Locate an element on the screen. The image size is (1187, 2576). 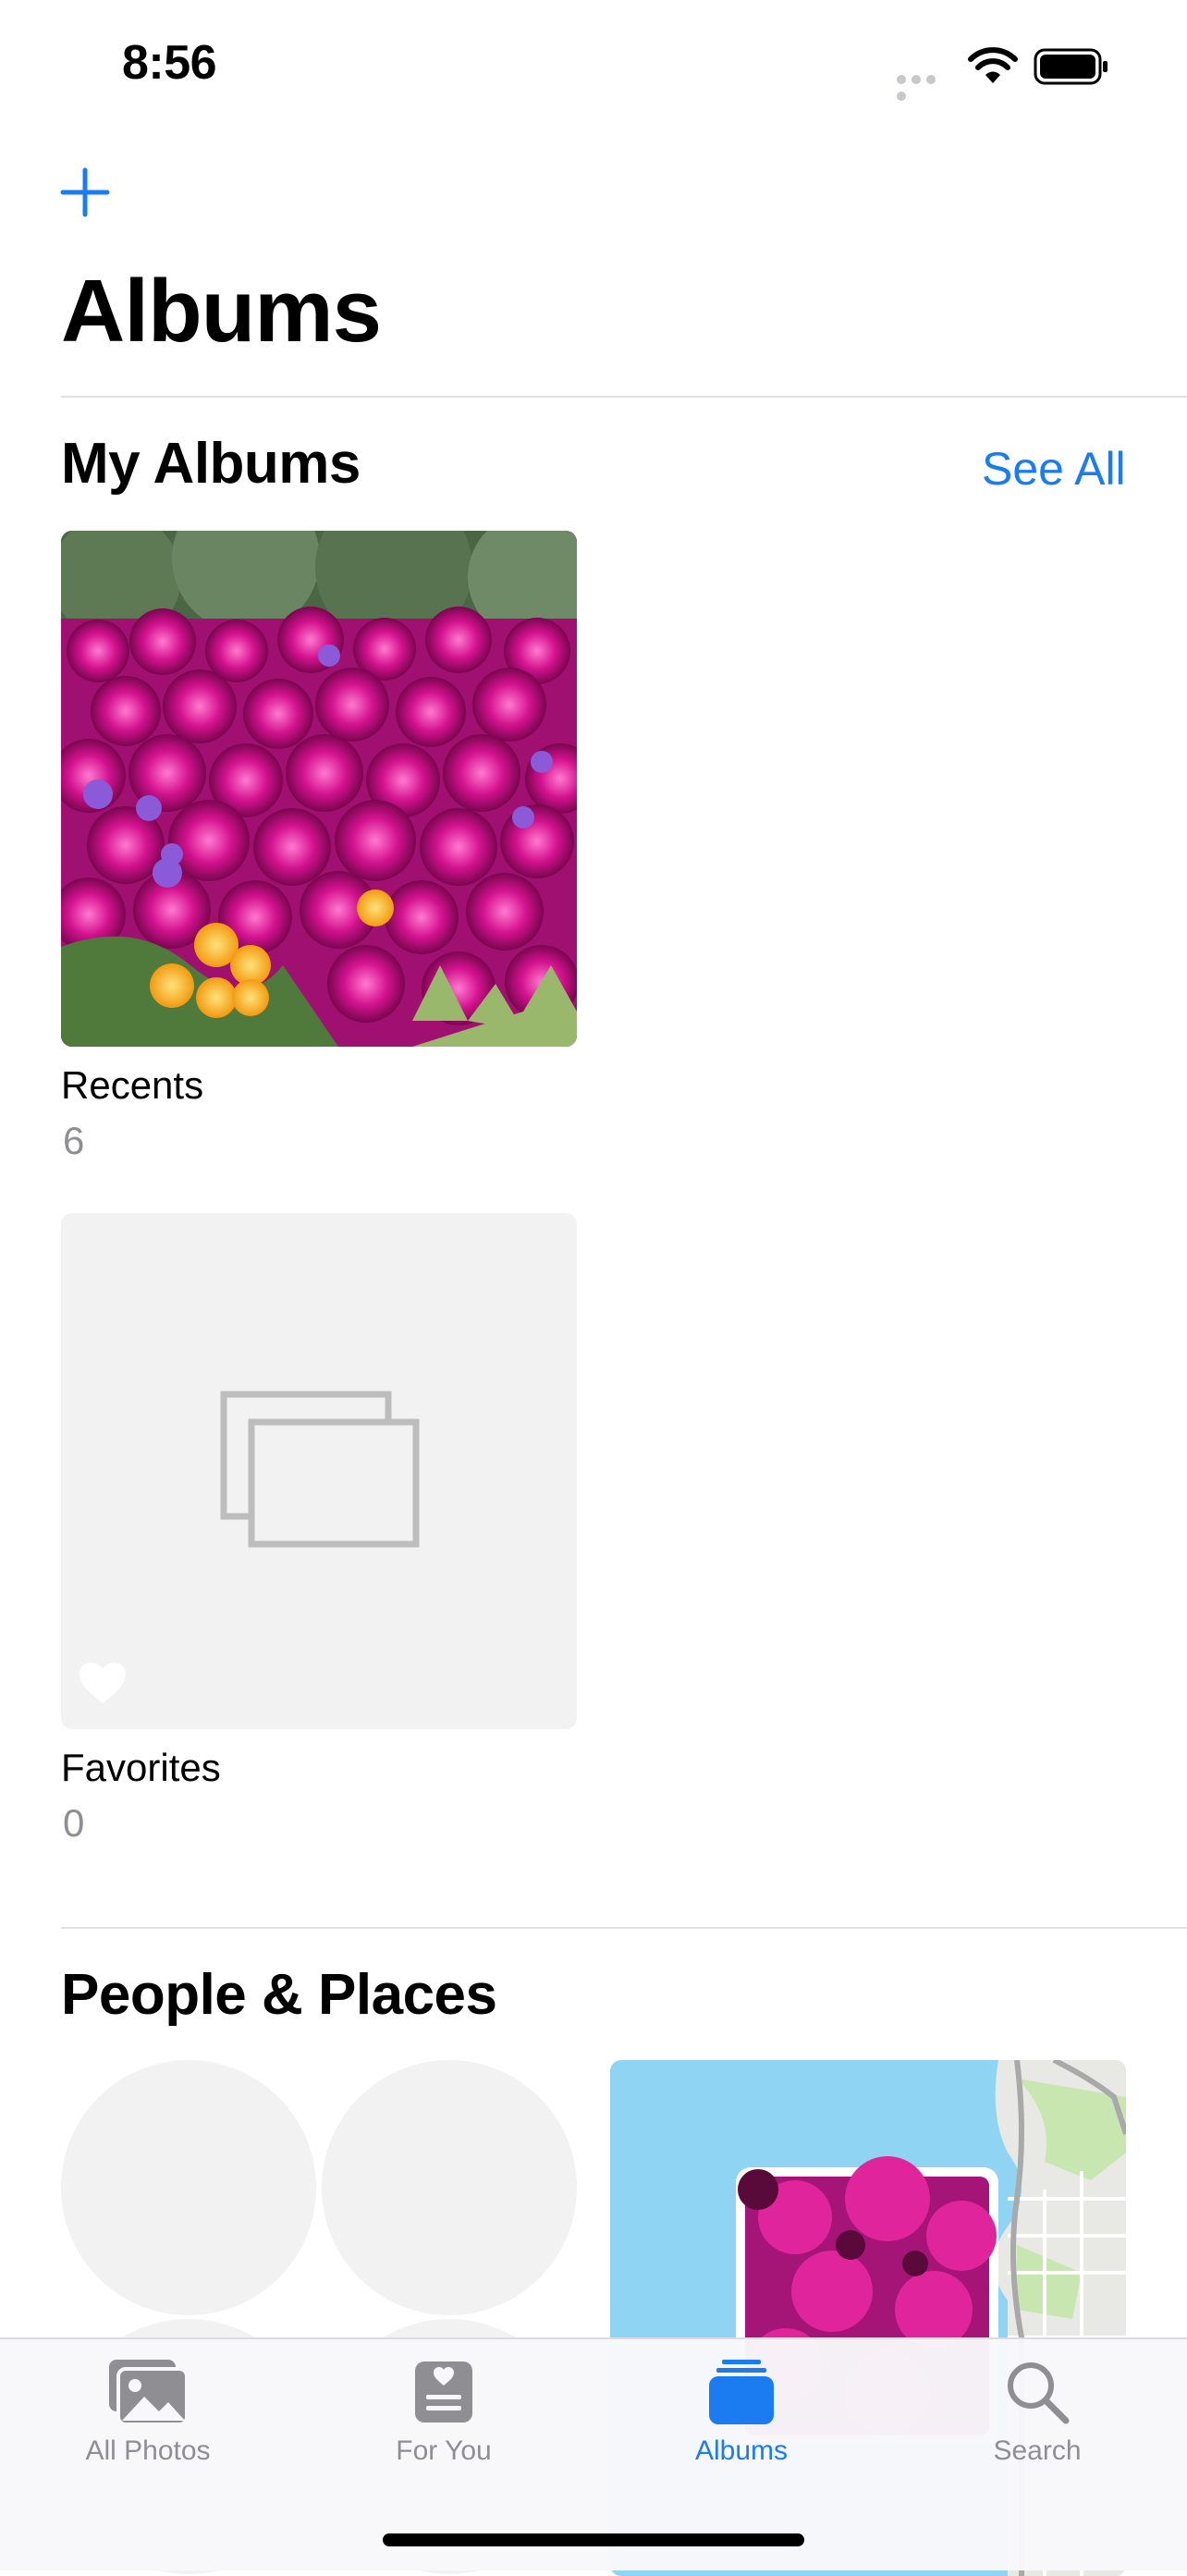
home-indicator is located at coordinates (593, 2539).